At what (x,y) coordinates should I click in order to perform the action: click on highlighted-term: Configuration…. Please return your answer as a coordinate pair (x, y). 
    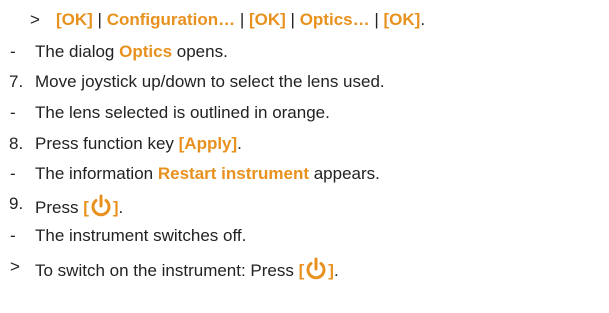
    Looking at the image, I should click on (171, 19).